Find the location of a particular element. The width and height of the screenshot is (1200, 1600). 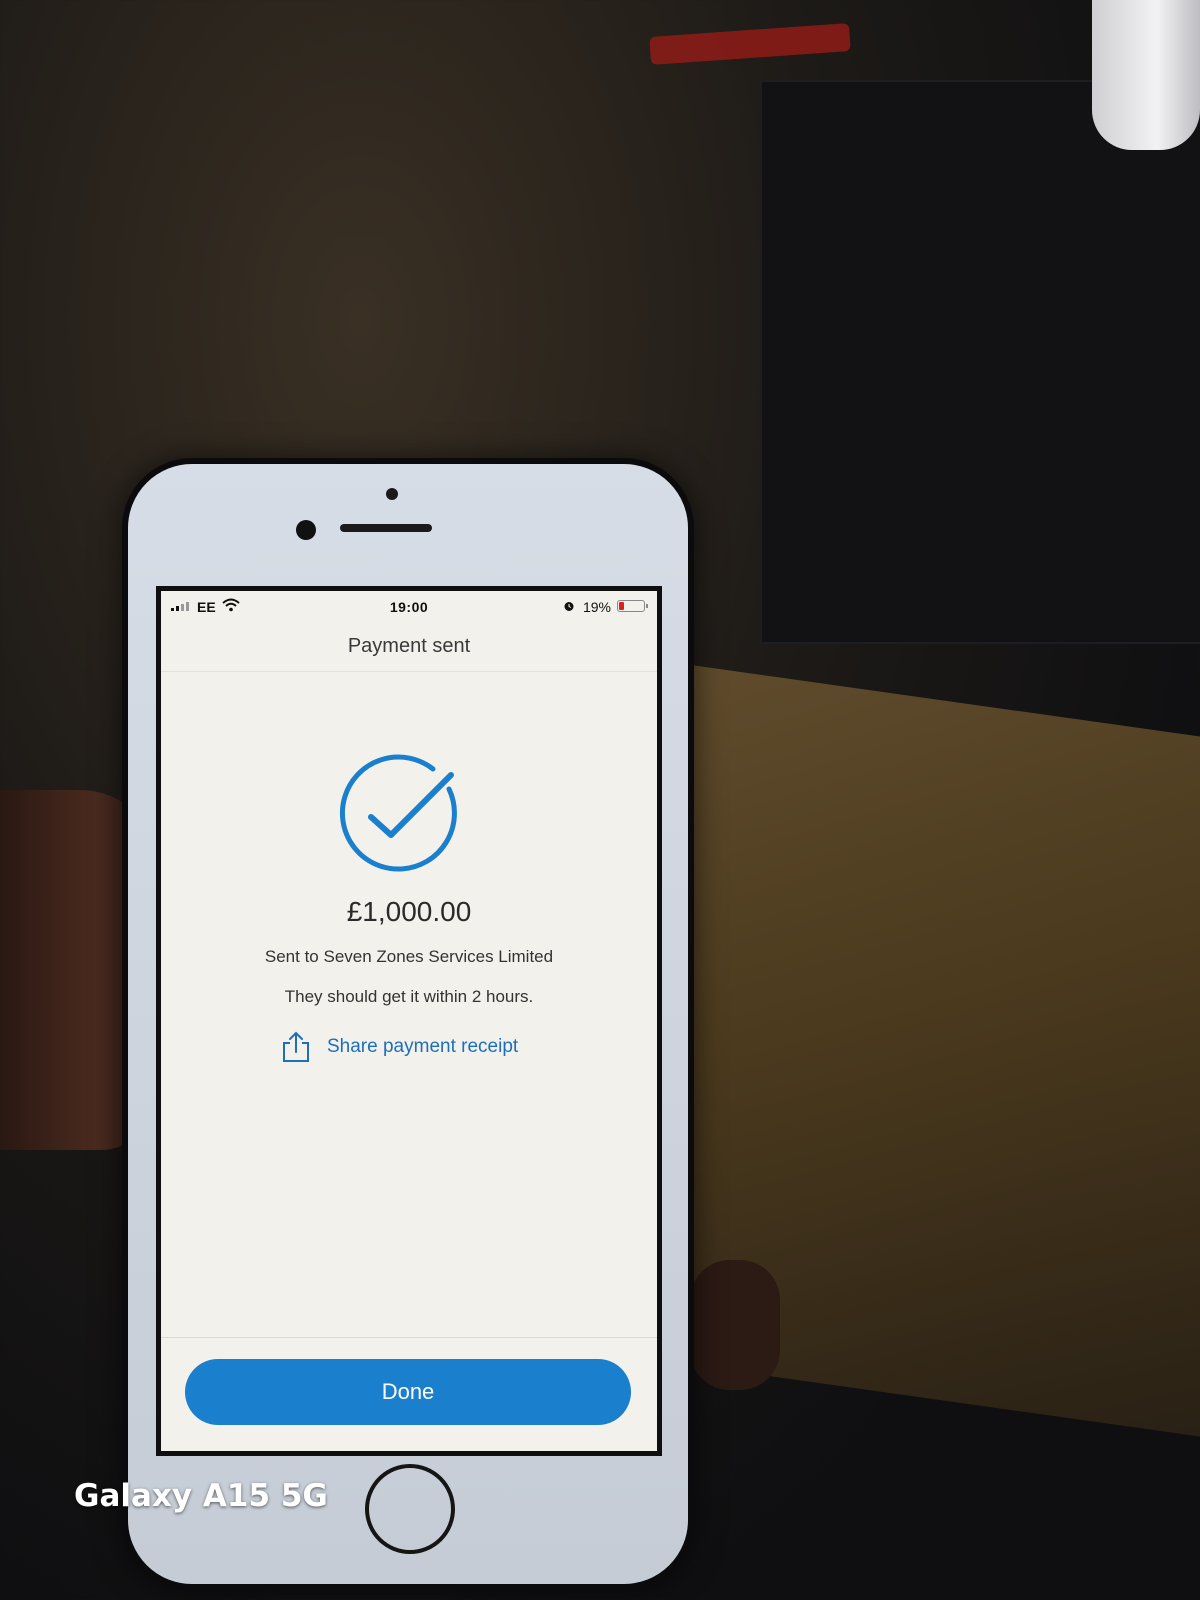

front-camera is located at coordinates (306, 530).